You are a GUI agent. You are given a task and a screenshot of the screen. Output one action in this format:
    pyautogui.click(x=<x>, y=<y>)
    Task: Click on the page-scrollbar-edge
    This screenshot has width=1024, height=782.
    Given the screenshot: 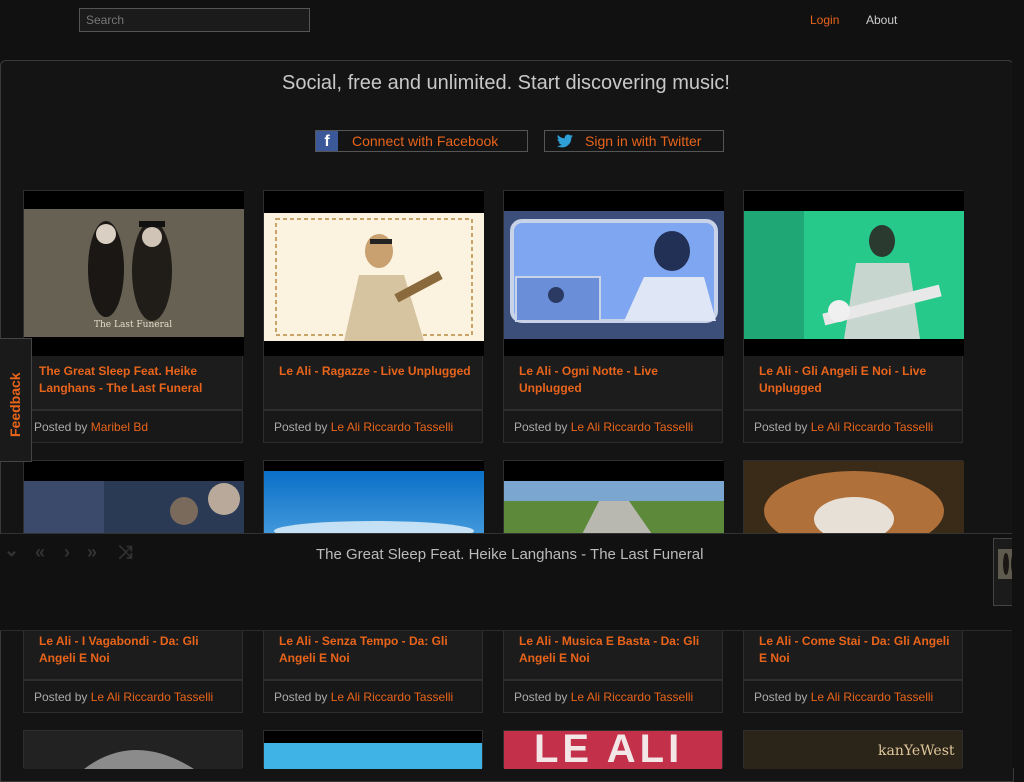 What is the action you would take?
    pyautogui.click(x=1018, y=404)
    